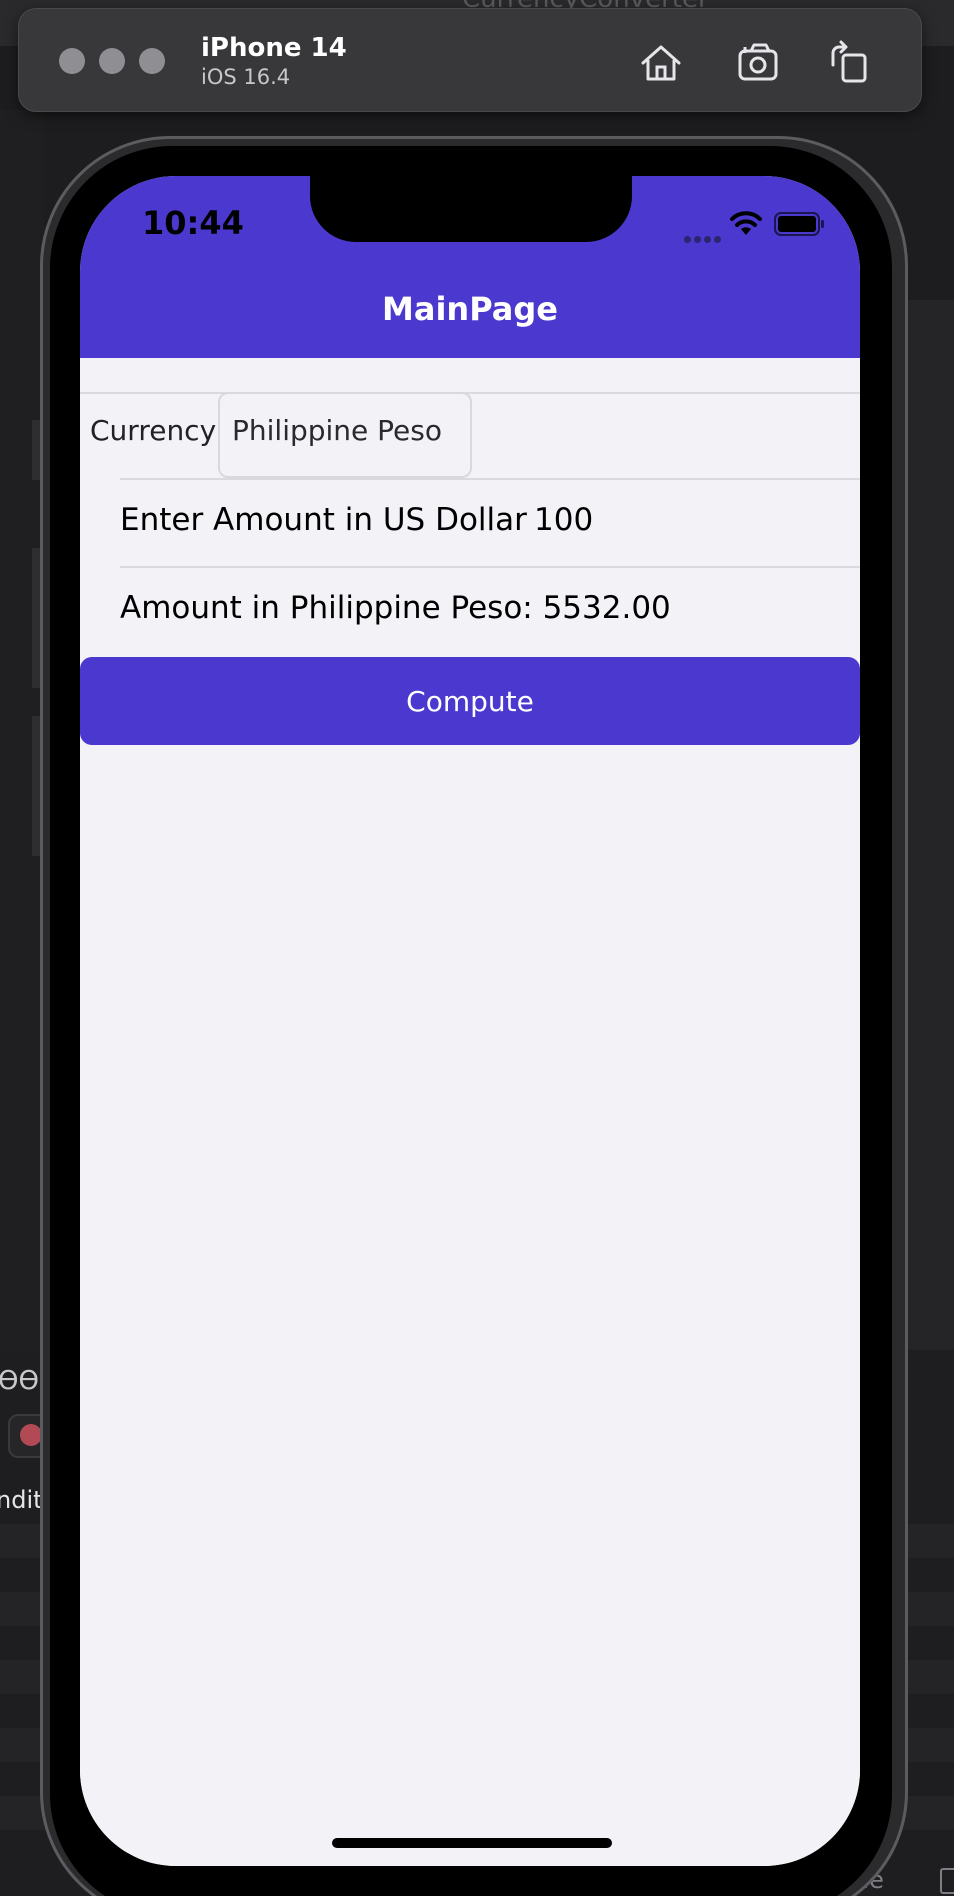 This screenshot has height=1896, width=954. What do you see at coordinates (947, 1881) in the screenshot?
I see `console-icon` at bounding box center [947, 1881].